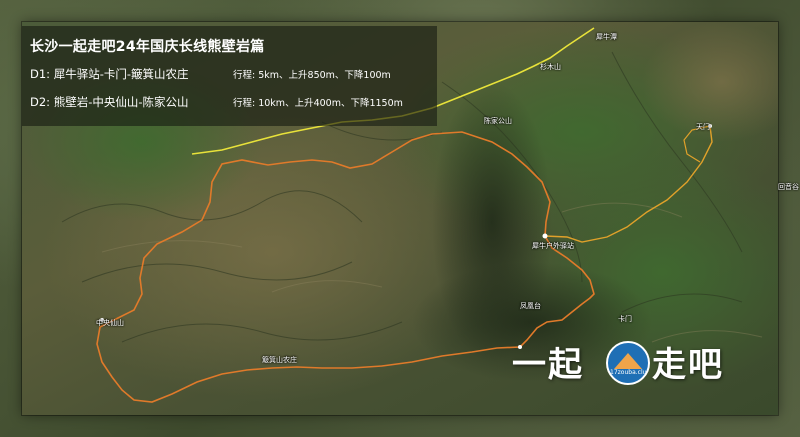 The height and width of the screenshot is (437, 800). What do you see at coordinates (553, 246) in the screenshot?
I see `label-xiniu-station: 犀牛户外驿站` at bounding box center [553, 246].